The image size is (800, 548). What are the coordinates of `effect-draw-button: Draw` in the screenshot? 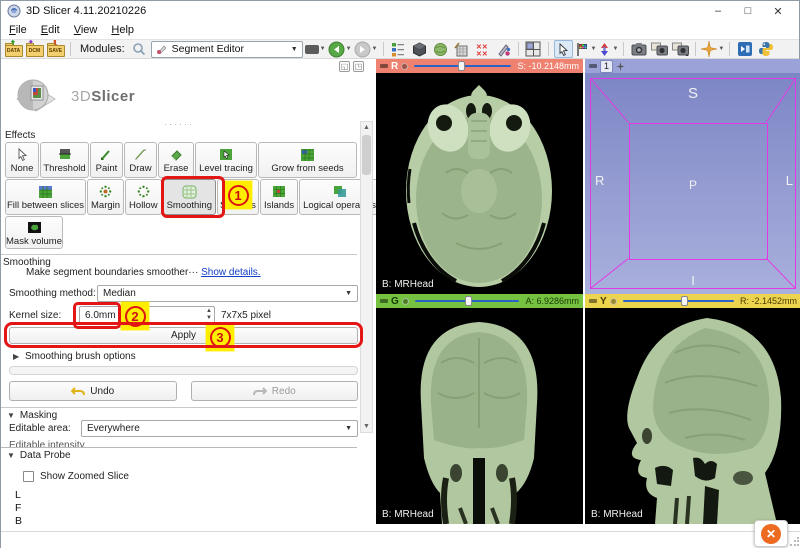 It's located at (140, 160).